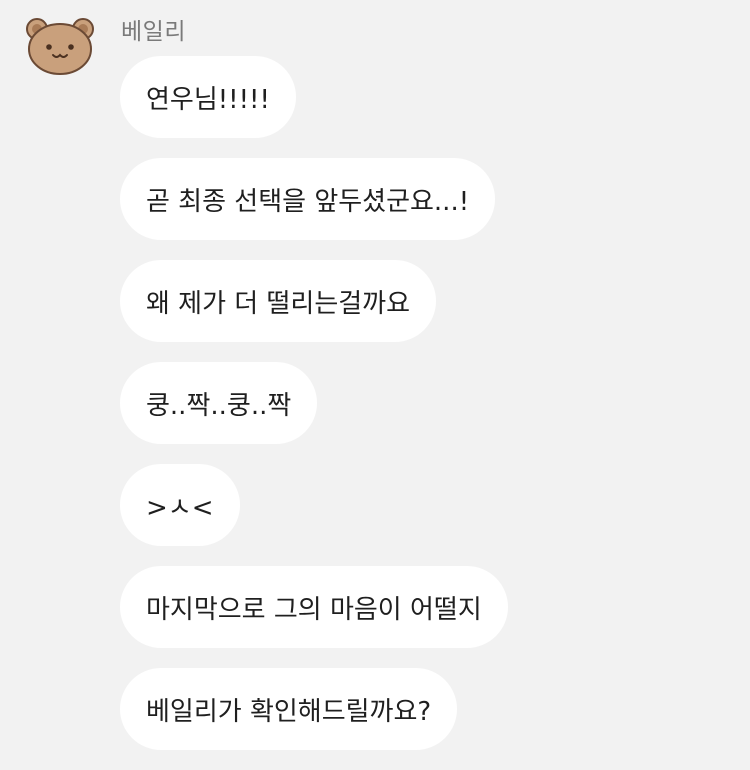 The height and width of the screenshot is (770, 750). Describe the element at coordinates (60, 46) in the screenshot. I see `bear-face-icon` at that location.